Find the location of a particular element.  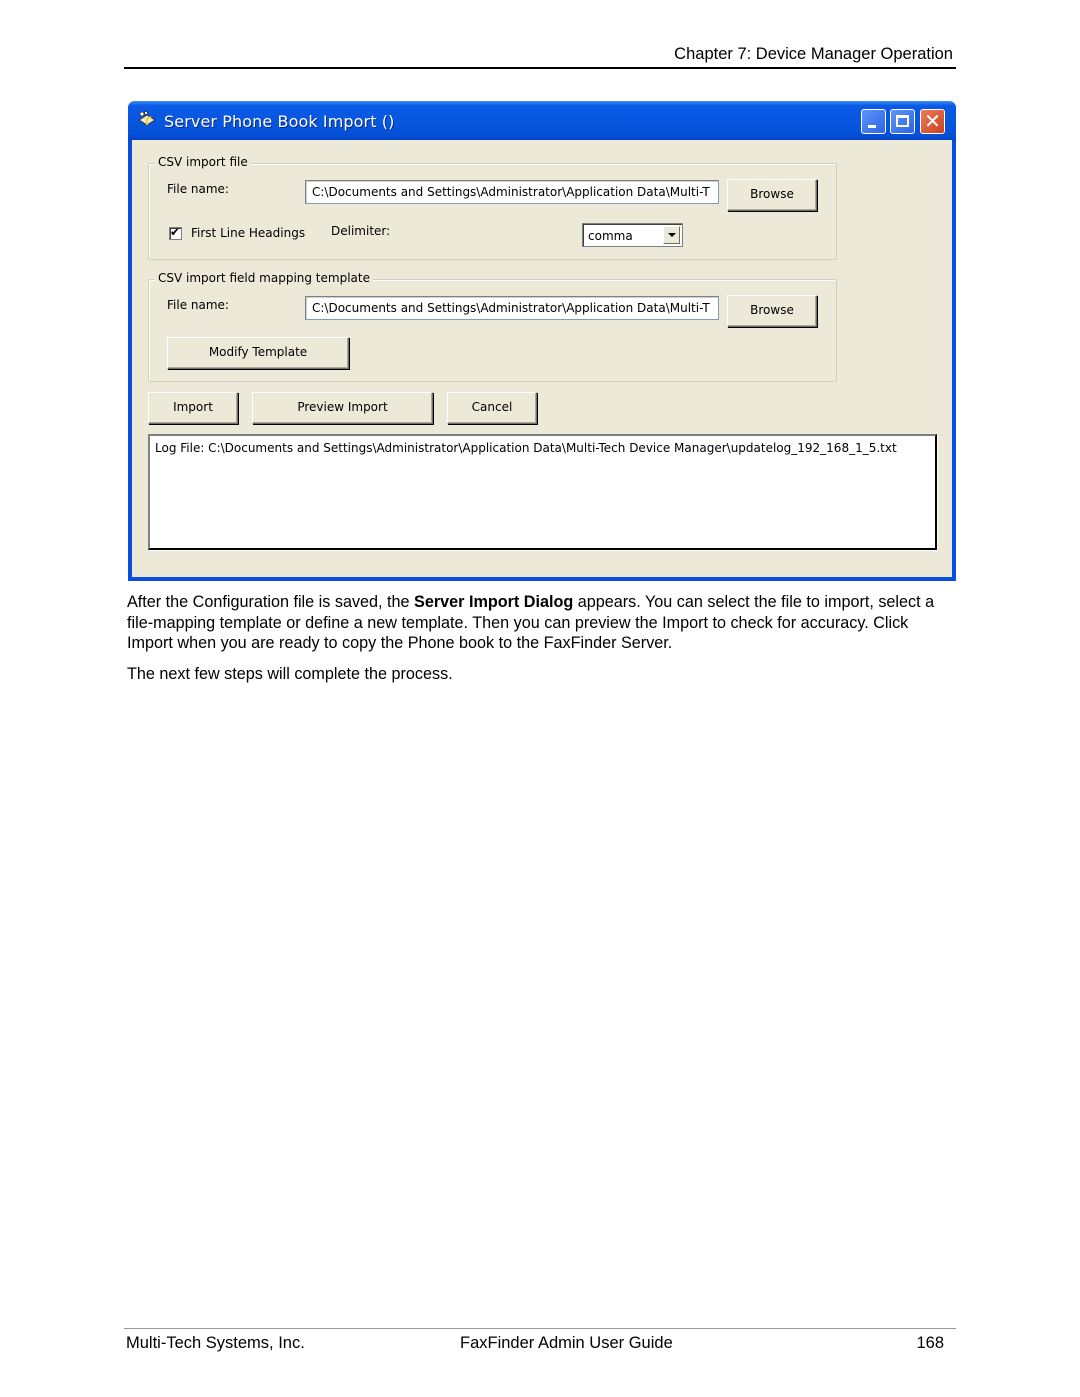

modify-template-button: Modify Template is located at coordinates (258, 353).